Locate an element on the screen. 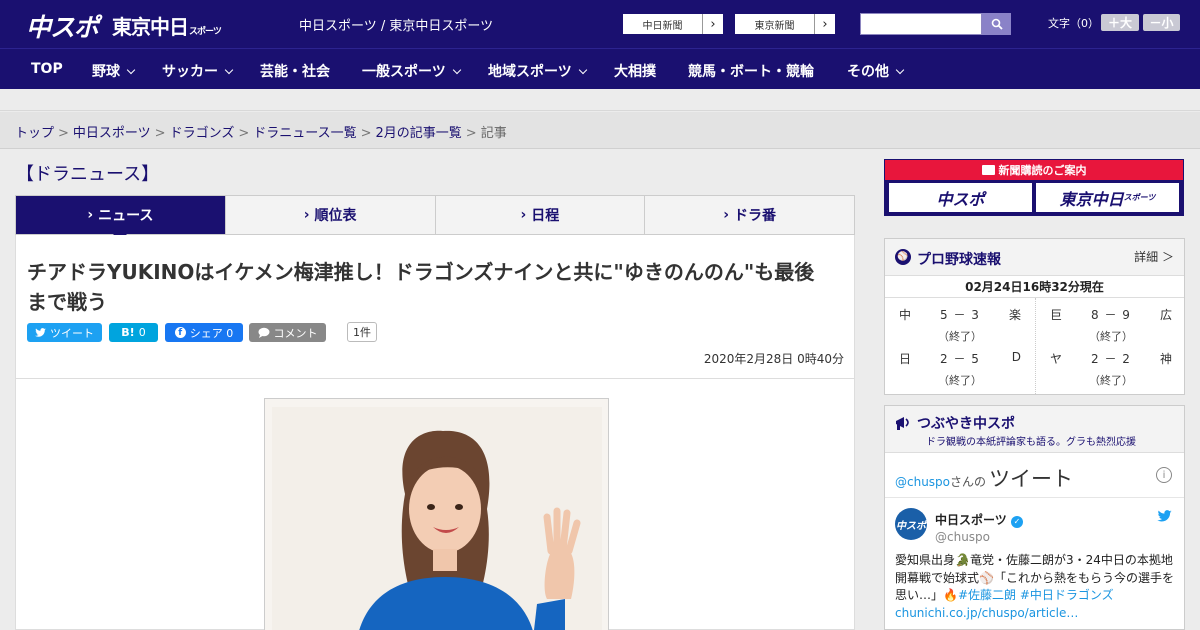 The image size is (1200, 630). tweet-button: ツイート is located at coordinates (64, 332).